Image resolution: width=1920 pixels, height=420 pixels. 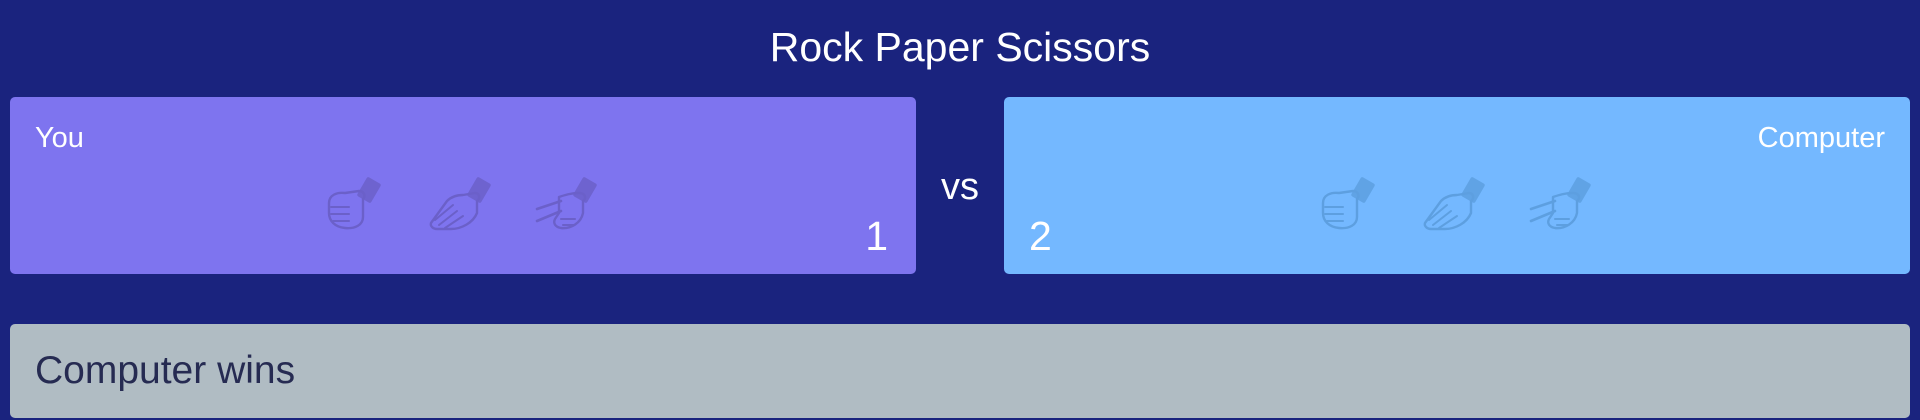 What do you see at coordinates (1040, 236) in the screenshot?
I see `computer-score: 2` at bounding box center [1040, 236].